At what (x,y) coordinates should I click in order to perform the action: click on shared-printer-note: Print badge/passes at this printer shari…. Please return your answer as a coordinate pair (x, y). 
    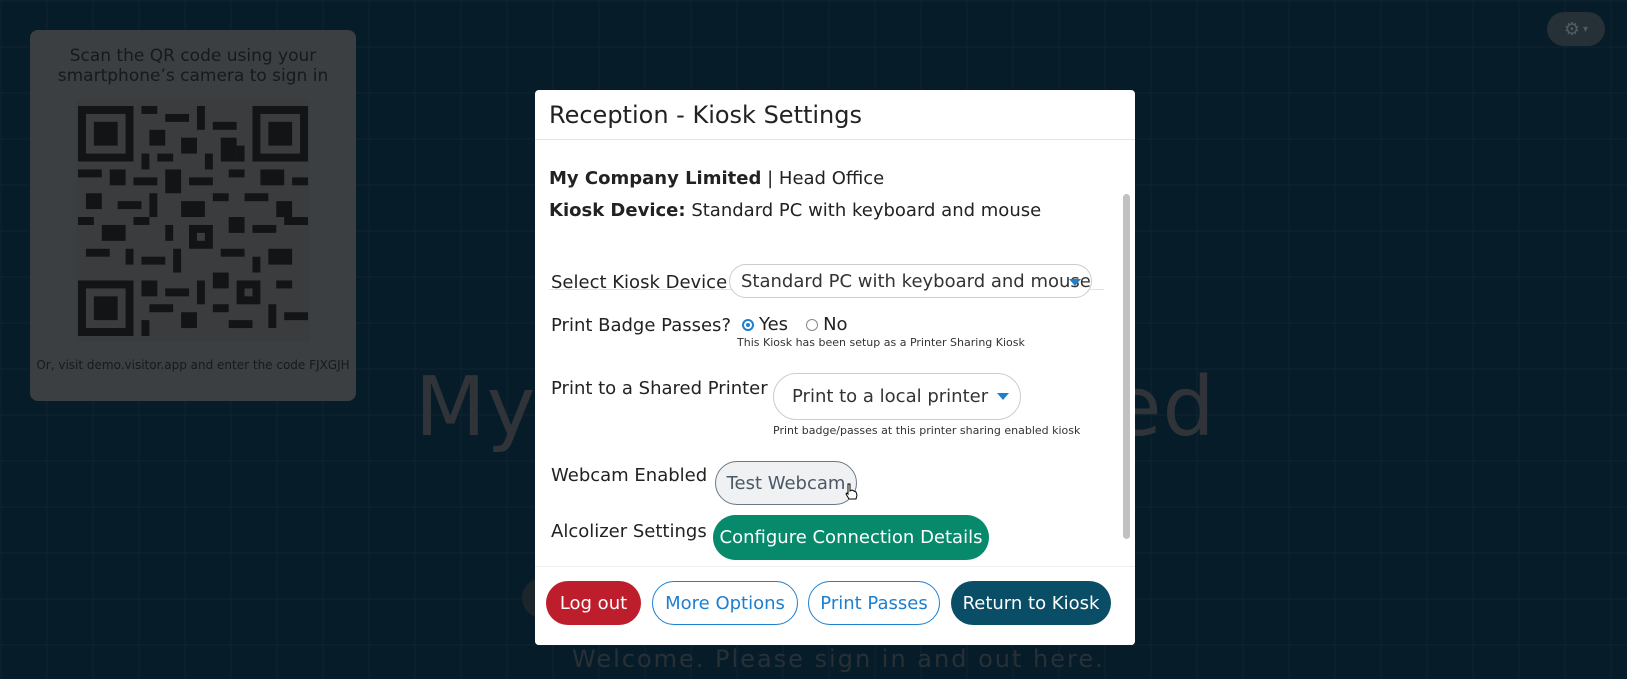
    Looking at the image, I should click on (927, 430).